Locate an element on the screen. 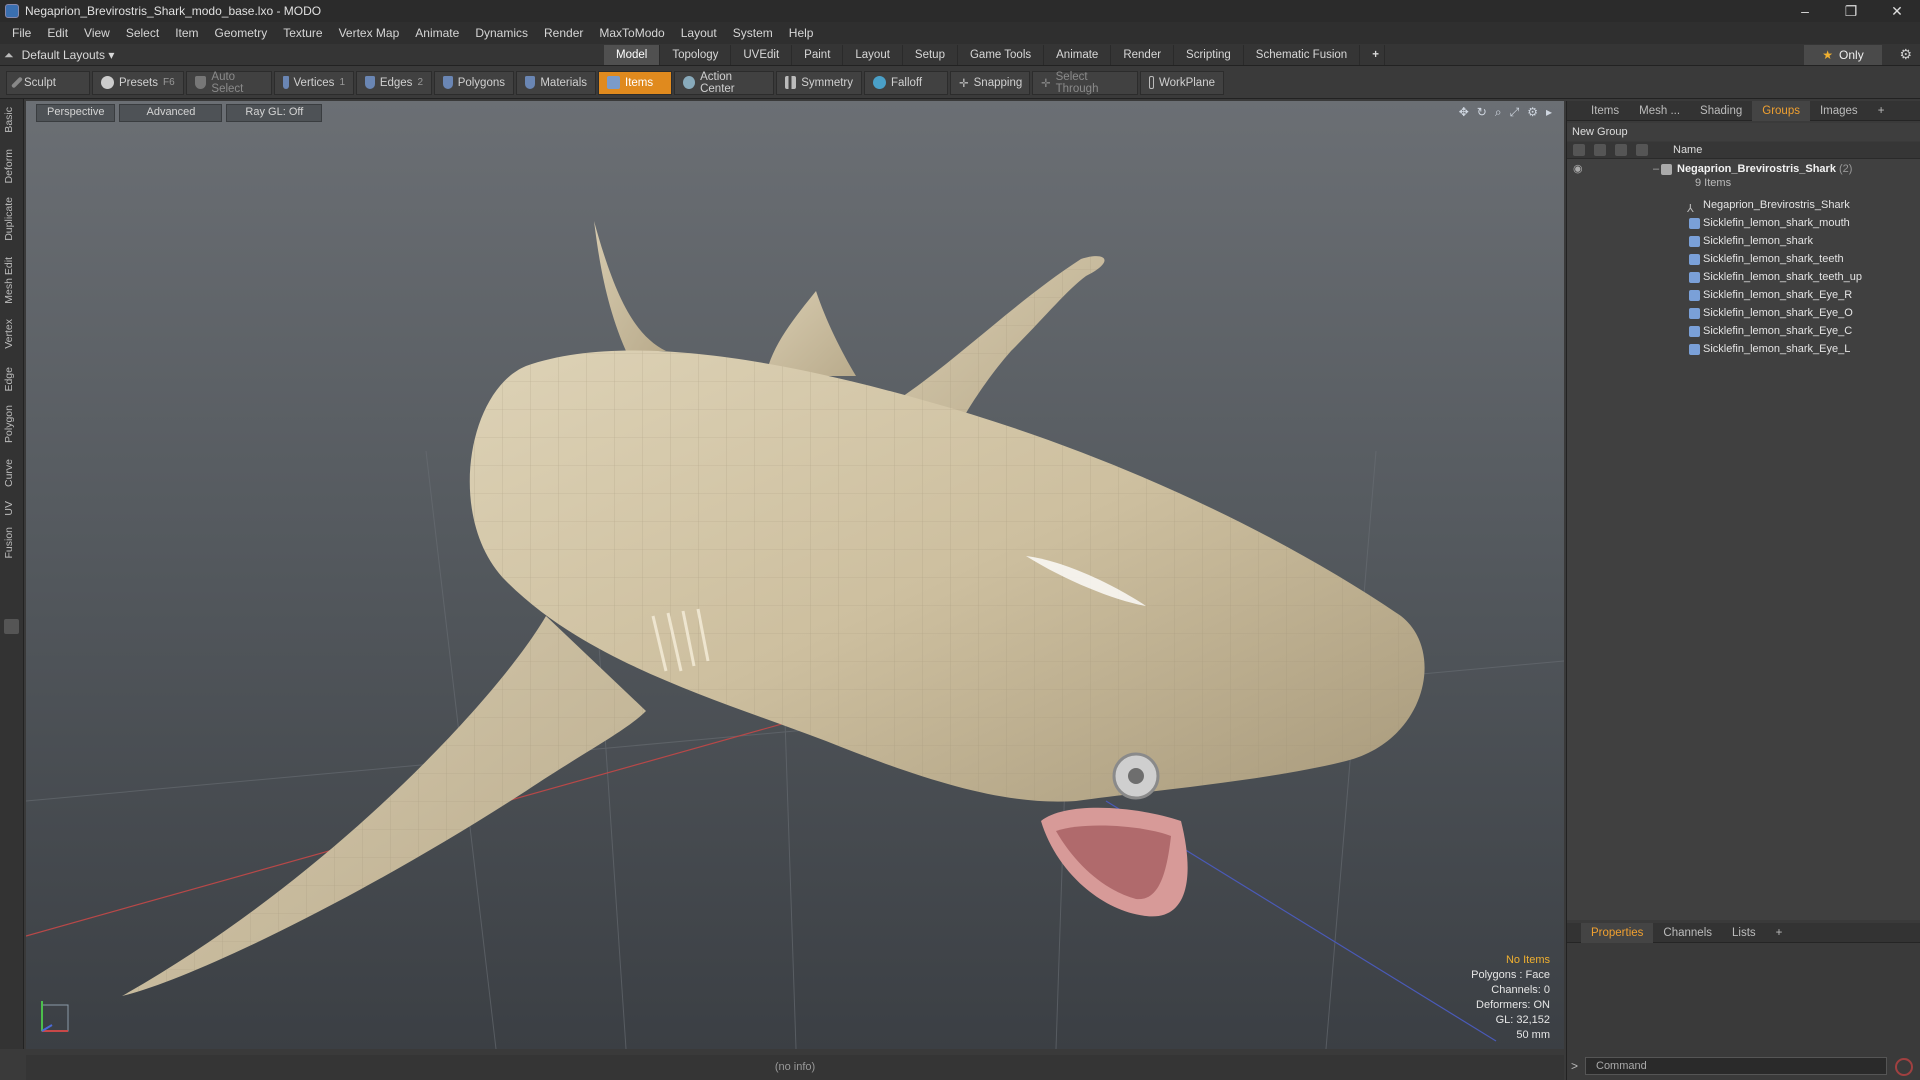 The width and height of the screenshot is (1920, 1080). list-item: Sicklefin_lemon_shark_mouth is located at coordinates (1743, 223).